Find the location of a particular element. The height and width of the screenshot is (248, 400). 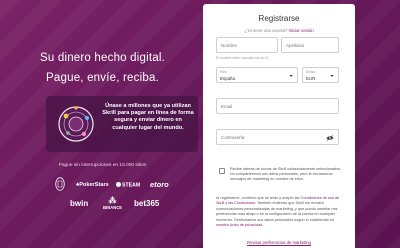

country-label: País is located at coordinates (223, 72).